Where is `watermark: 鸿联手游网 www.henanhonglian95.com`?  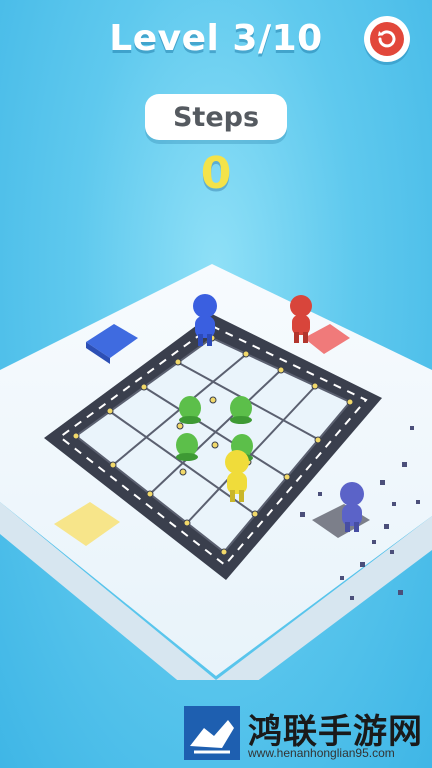 watermark: 鸿联手游网 www.henanhonglian95.com is located at coordinates (216, 734).